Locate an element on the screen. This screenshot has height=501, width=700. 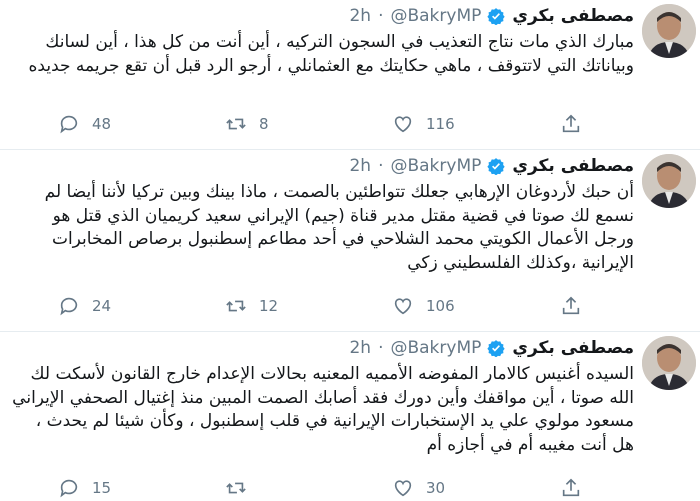
retweet-button: 8 is located at coordinates (247, 124).